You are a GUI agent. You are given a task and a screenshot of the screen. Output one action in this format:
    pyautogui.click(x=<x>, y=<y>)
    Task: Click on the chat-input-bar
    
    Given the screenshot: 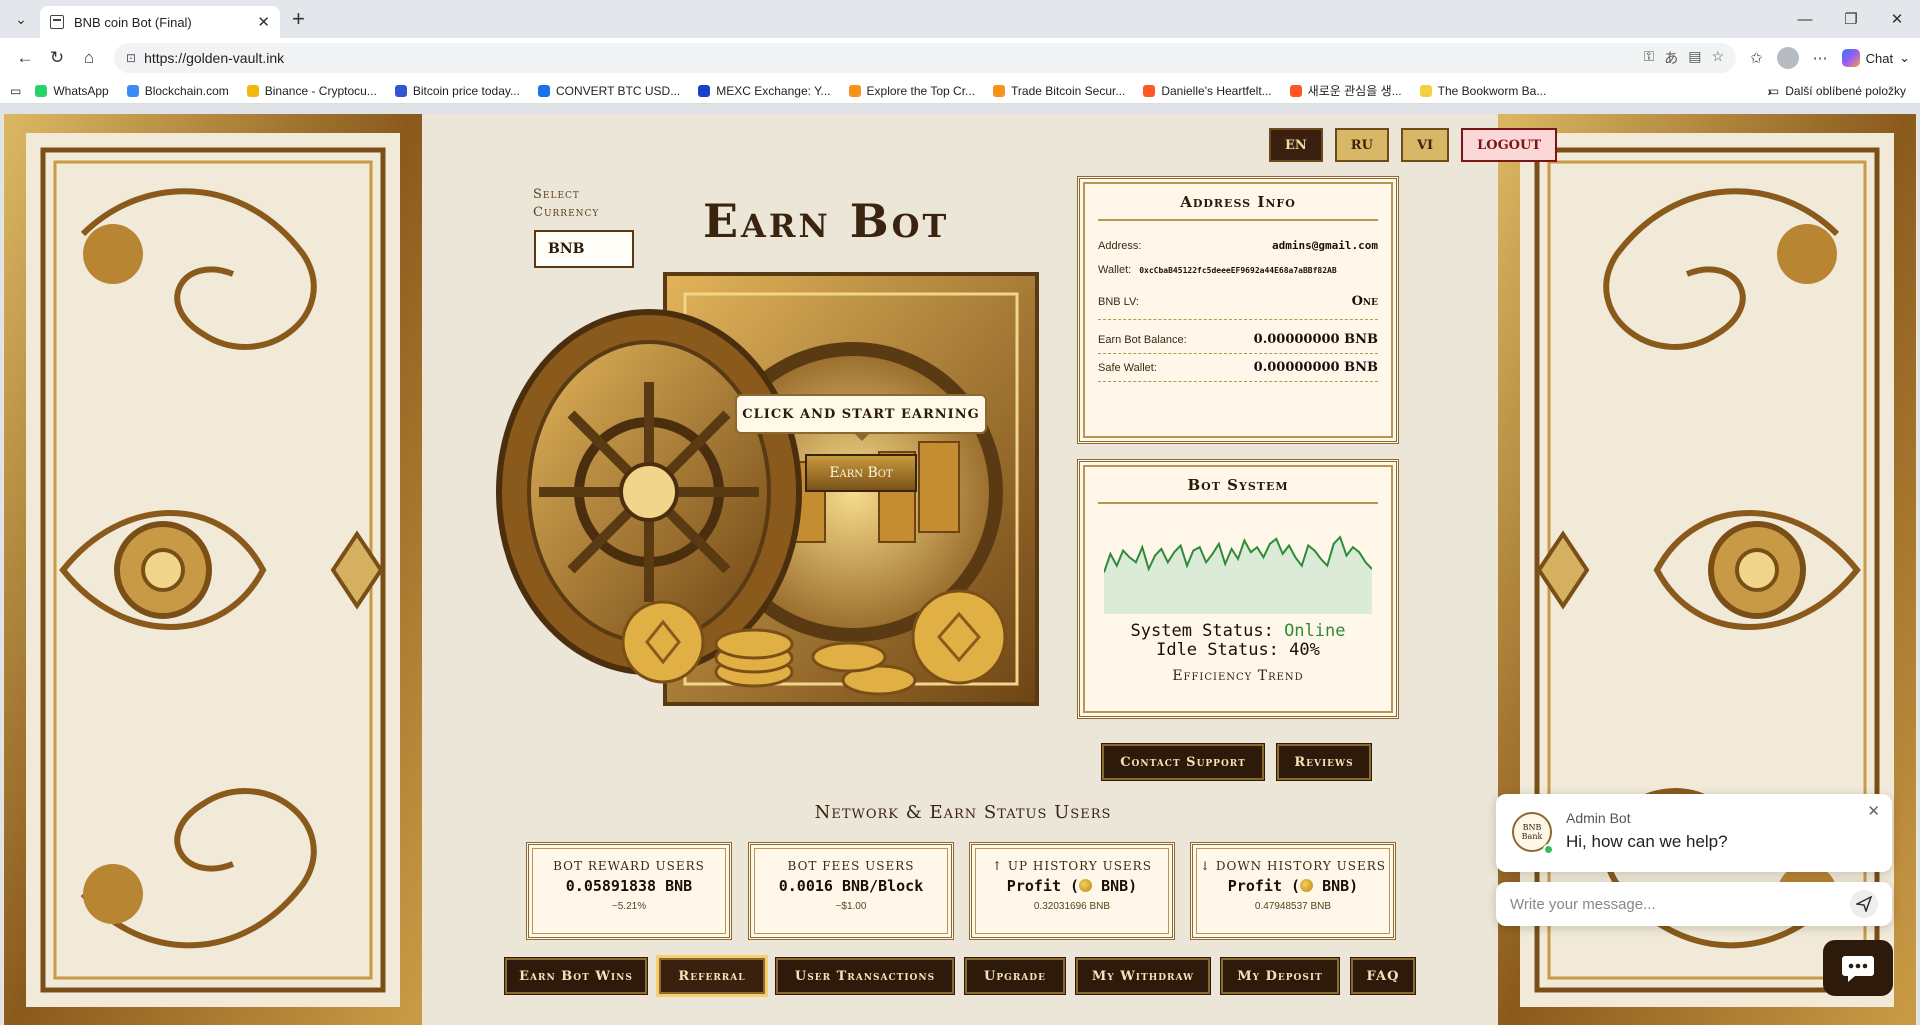 What is the action you would take?
    pyautogui.click(x=1694, y=904)
    